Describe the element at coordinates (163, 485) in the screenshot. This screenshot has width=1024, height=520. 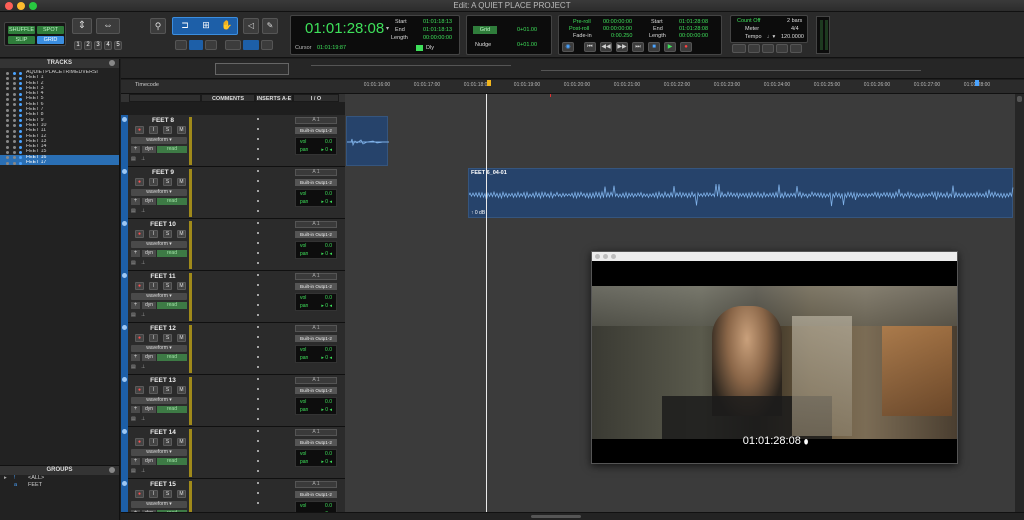
I see `track-name: FEET 15` at that location.